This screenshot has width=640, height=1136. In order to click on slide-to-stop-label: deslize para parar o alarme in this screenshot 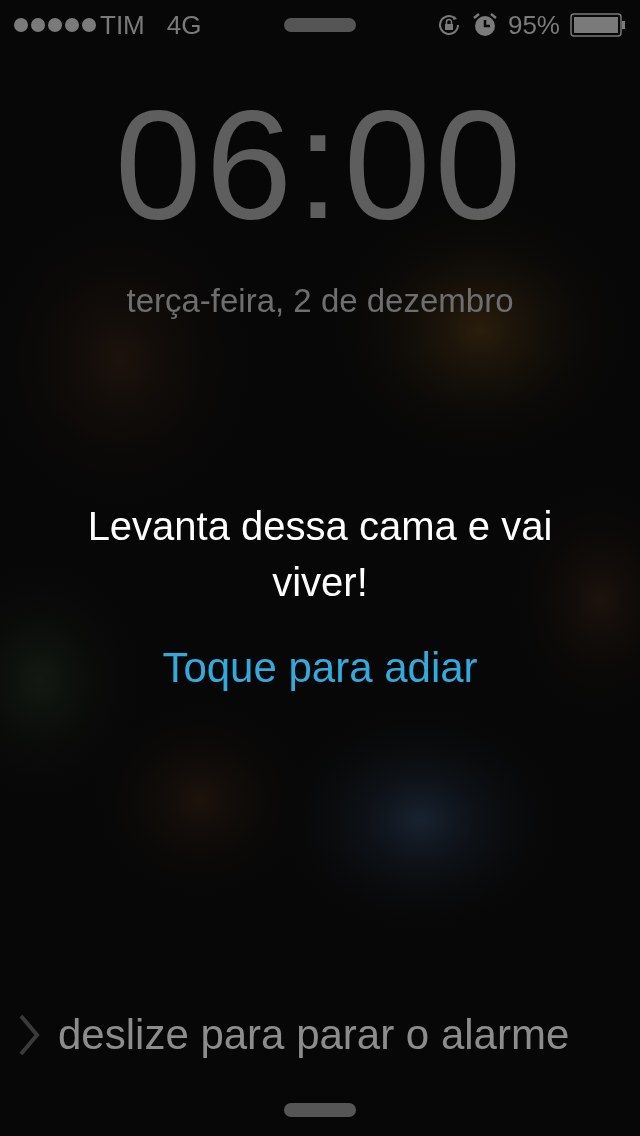, I will do `click(314, 1035)`.